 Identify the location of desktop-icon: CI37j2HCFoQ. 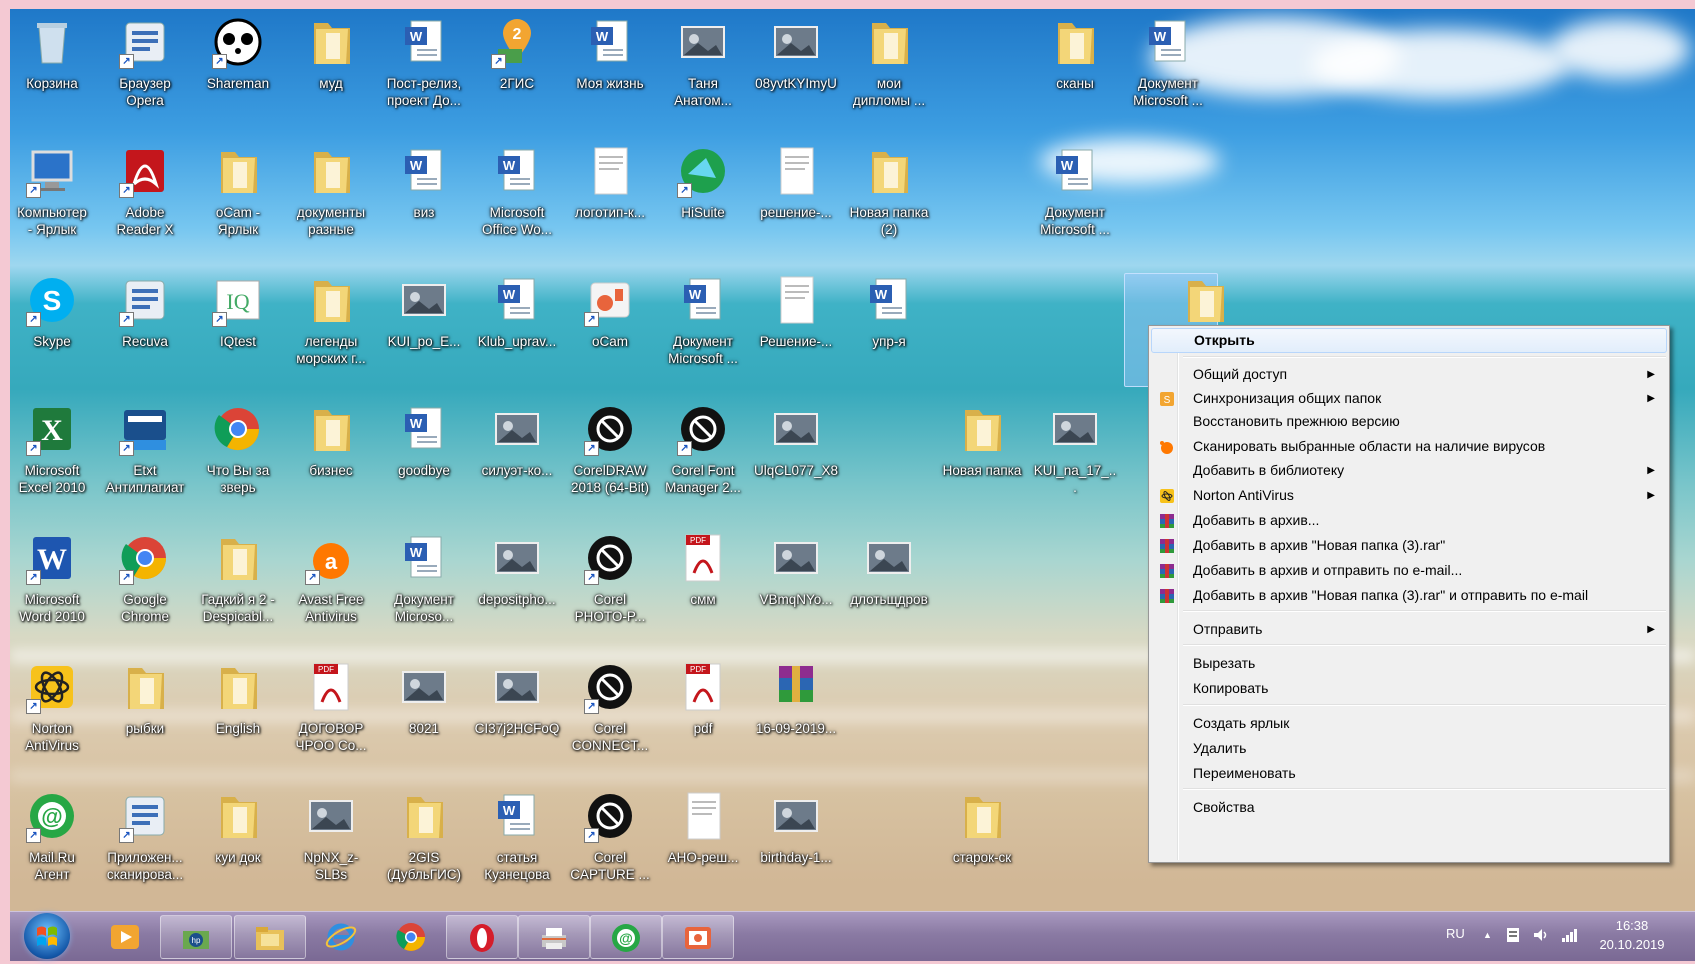
(517, 698).